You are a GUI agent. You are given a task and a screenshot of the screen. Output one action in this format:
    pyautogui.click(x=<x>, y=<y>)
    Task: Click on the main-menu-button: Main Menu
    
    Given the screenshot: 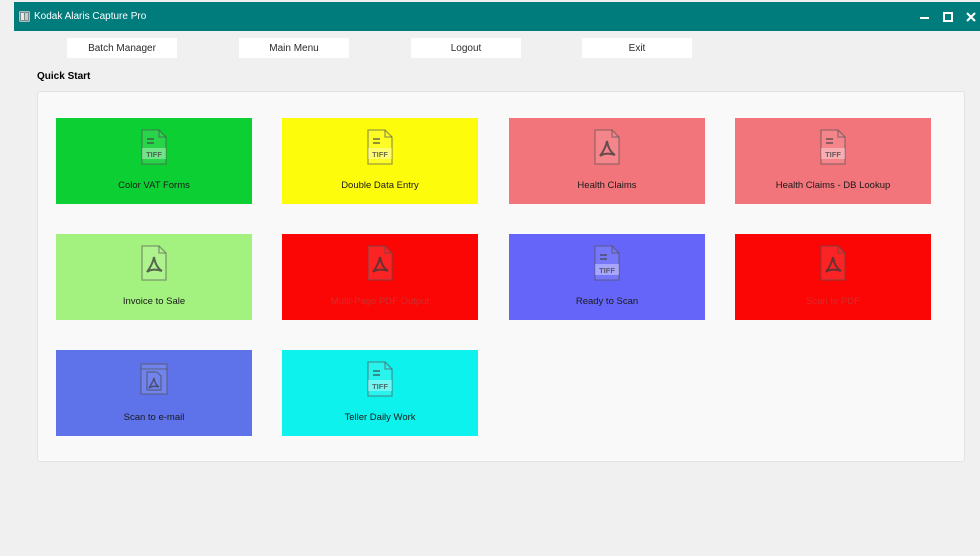 What is the action you would take?
    pyautogui.click(x=294, y=48)
    